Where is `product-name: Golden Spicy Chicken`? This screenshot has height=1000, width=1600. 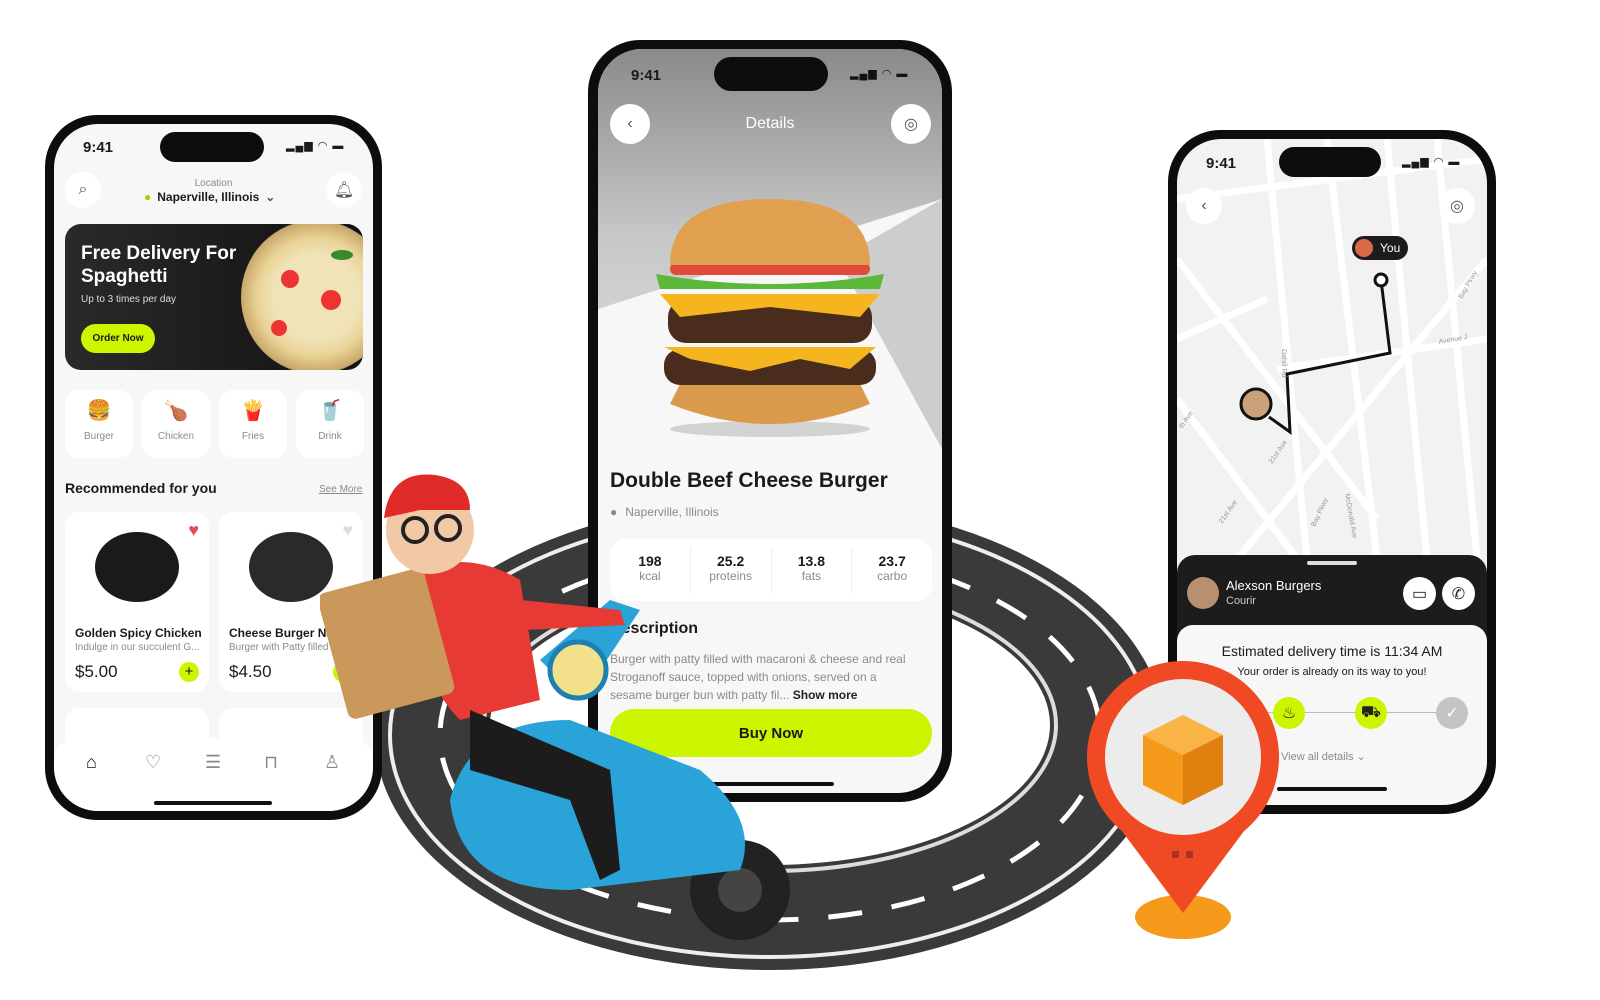
product-name: Golden Spicy Chicken is located at coordinates (138, 633).